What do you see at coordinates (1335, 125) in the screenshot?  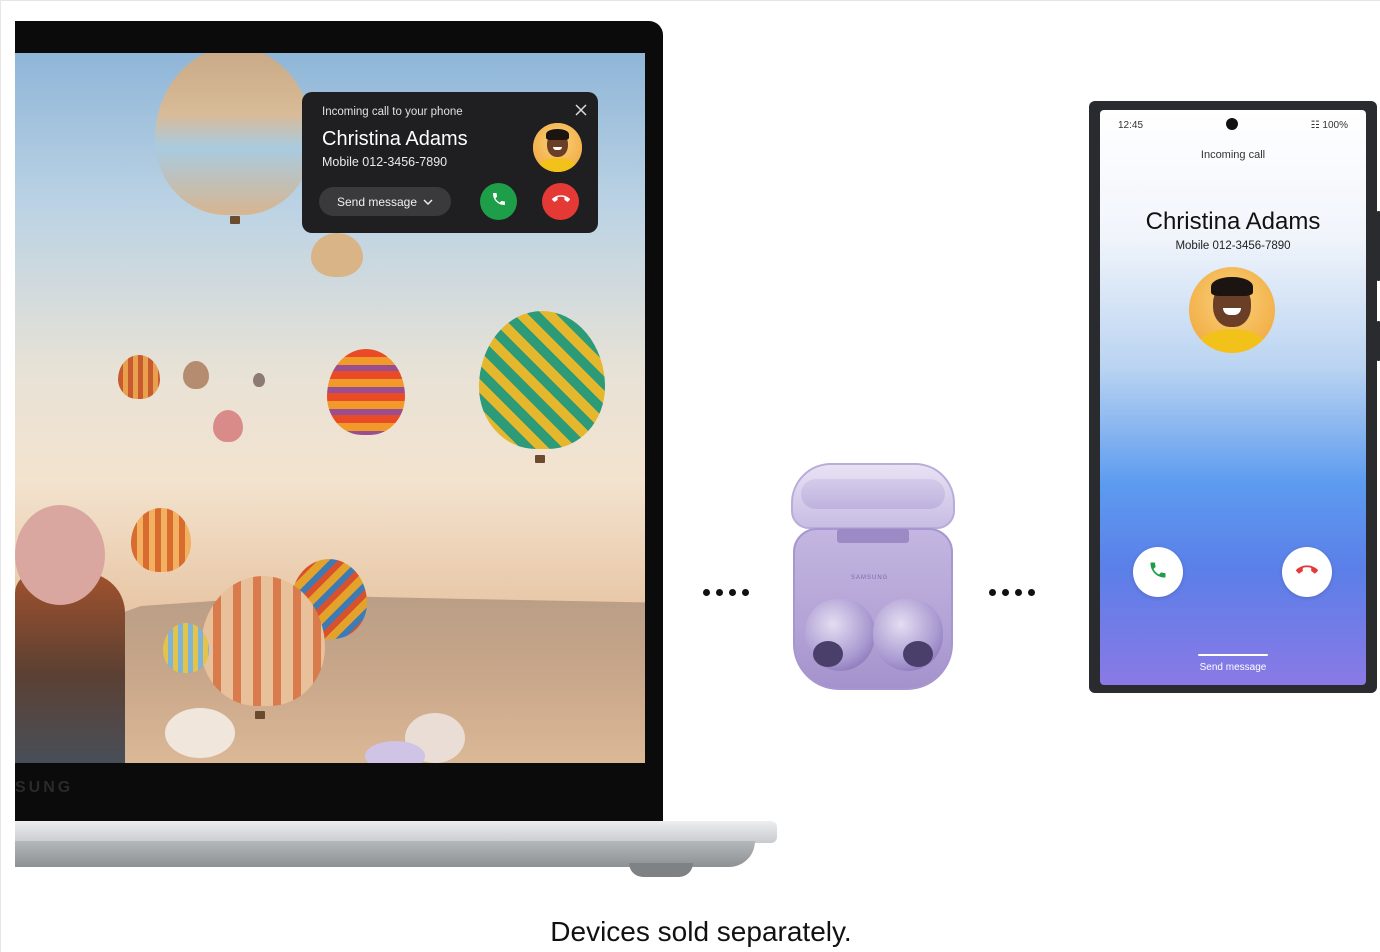 I see `battery-level: 100%` at bounding box center [1335, 125].